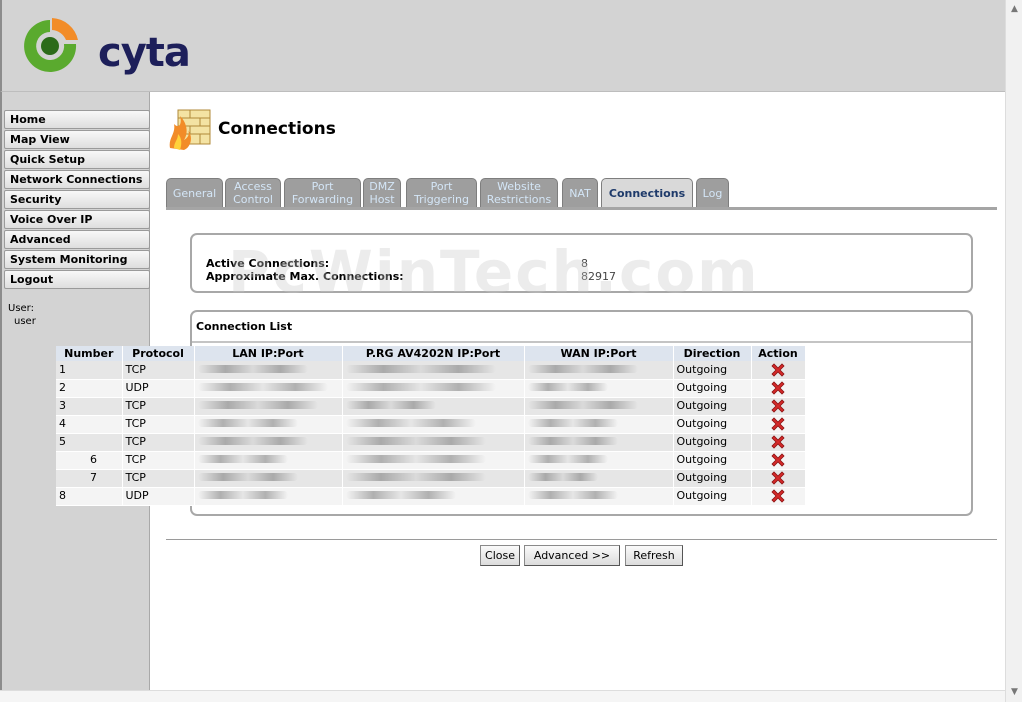 The image size is (1022, 702). I want to click on refresh-button: Refresh, so click(654, 555).